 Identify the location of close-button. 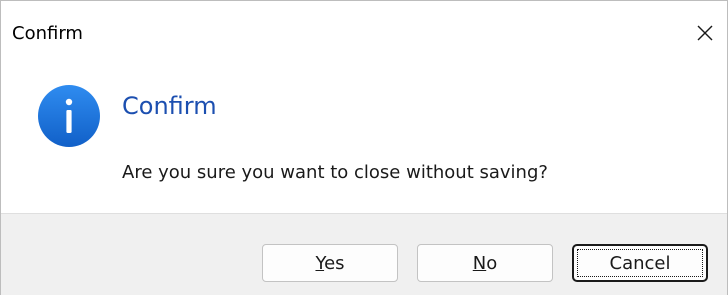
(705, 33).